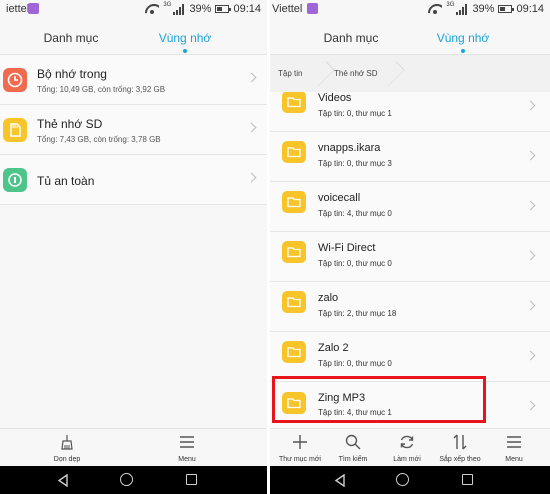 The width and height of the screenshot is (550, 494). What do you see at coordinates (15, 130) in the screenshot?
I see `sd-card-icon` at bounding box center [15, 130].